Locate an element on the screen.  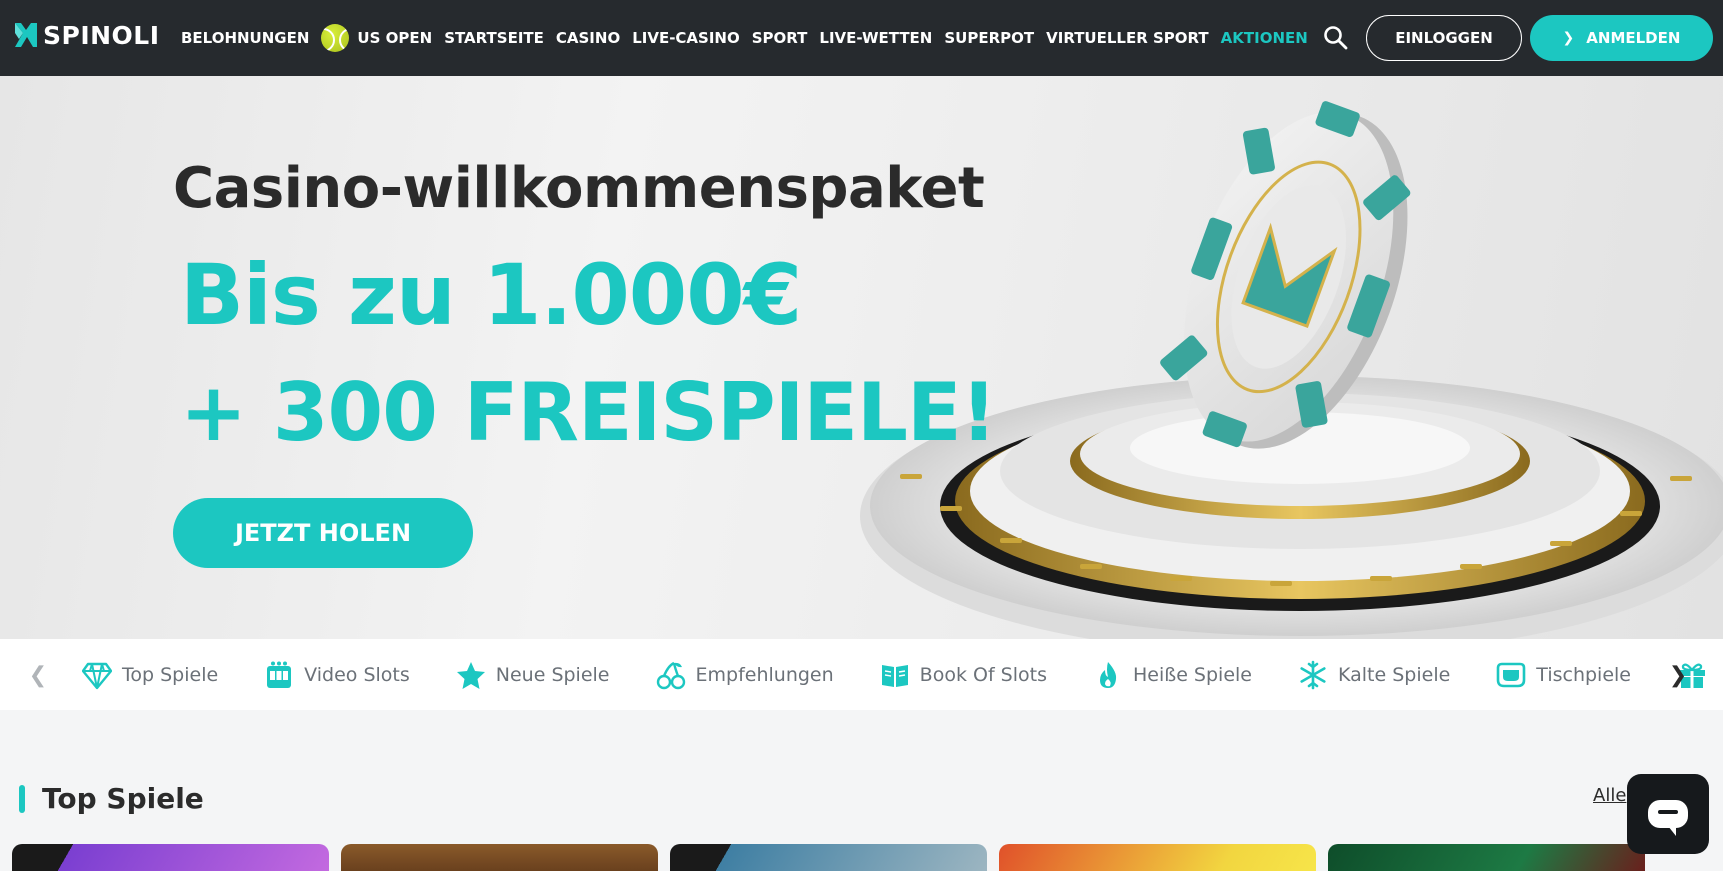
category-label: Heiße Spiele is located at coordinates (1192, 674).